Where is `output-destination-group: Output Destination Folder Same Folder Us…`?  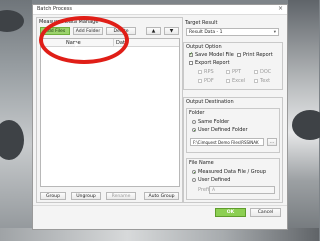
output-destination-group: Output Destination Folder Same Folder Us… is located at coordinates (233, 150).